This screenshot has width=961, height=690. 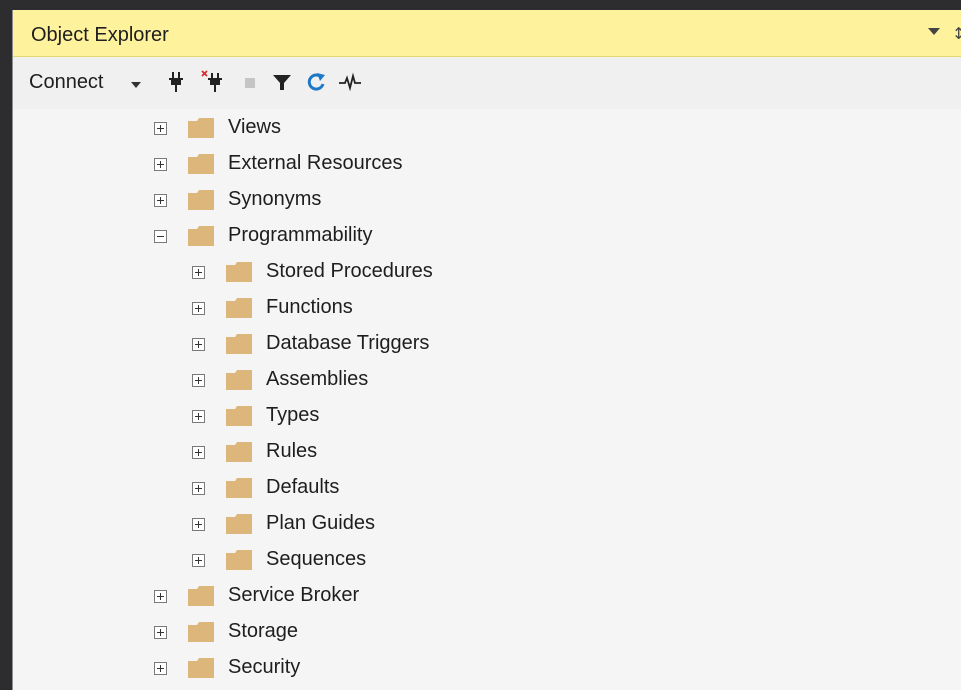 I want to click on connect-button: Connect, so click(x=66, y=82).